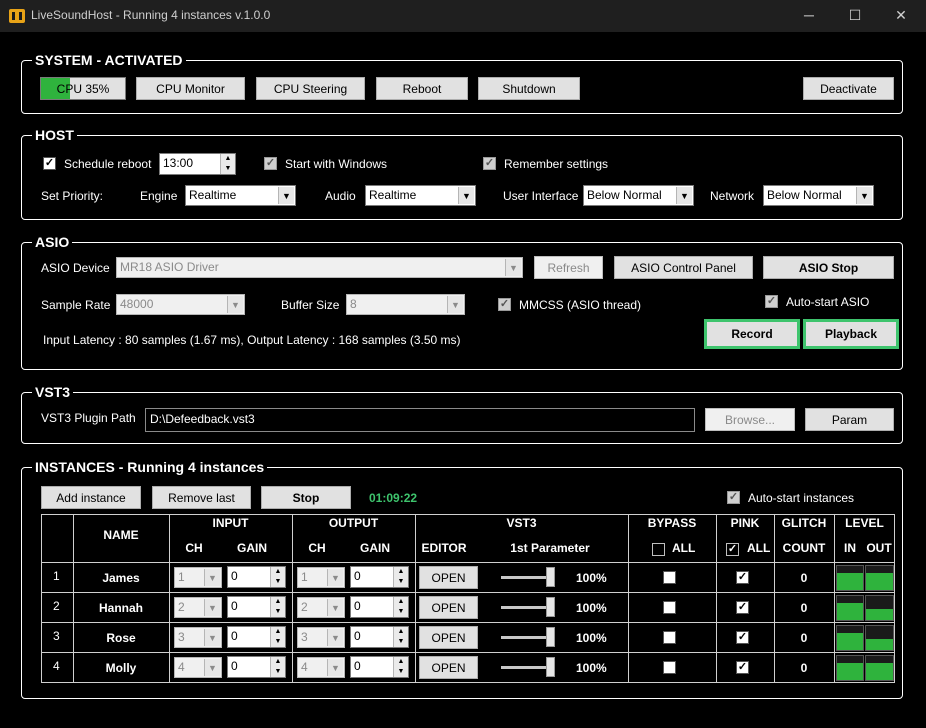 The height and width of the screenshot is (728, 926). I want to click on deactivate-button: Deactivate, so click(848, 88).